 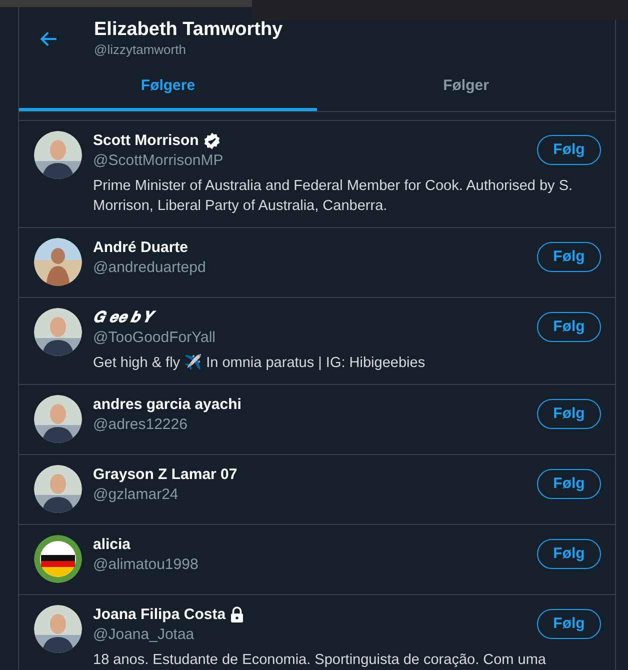 I want to click on user-name: Scott Morrison, so click(x=146, y=141).